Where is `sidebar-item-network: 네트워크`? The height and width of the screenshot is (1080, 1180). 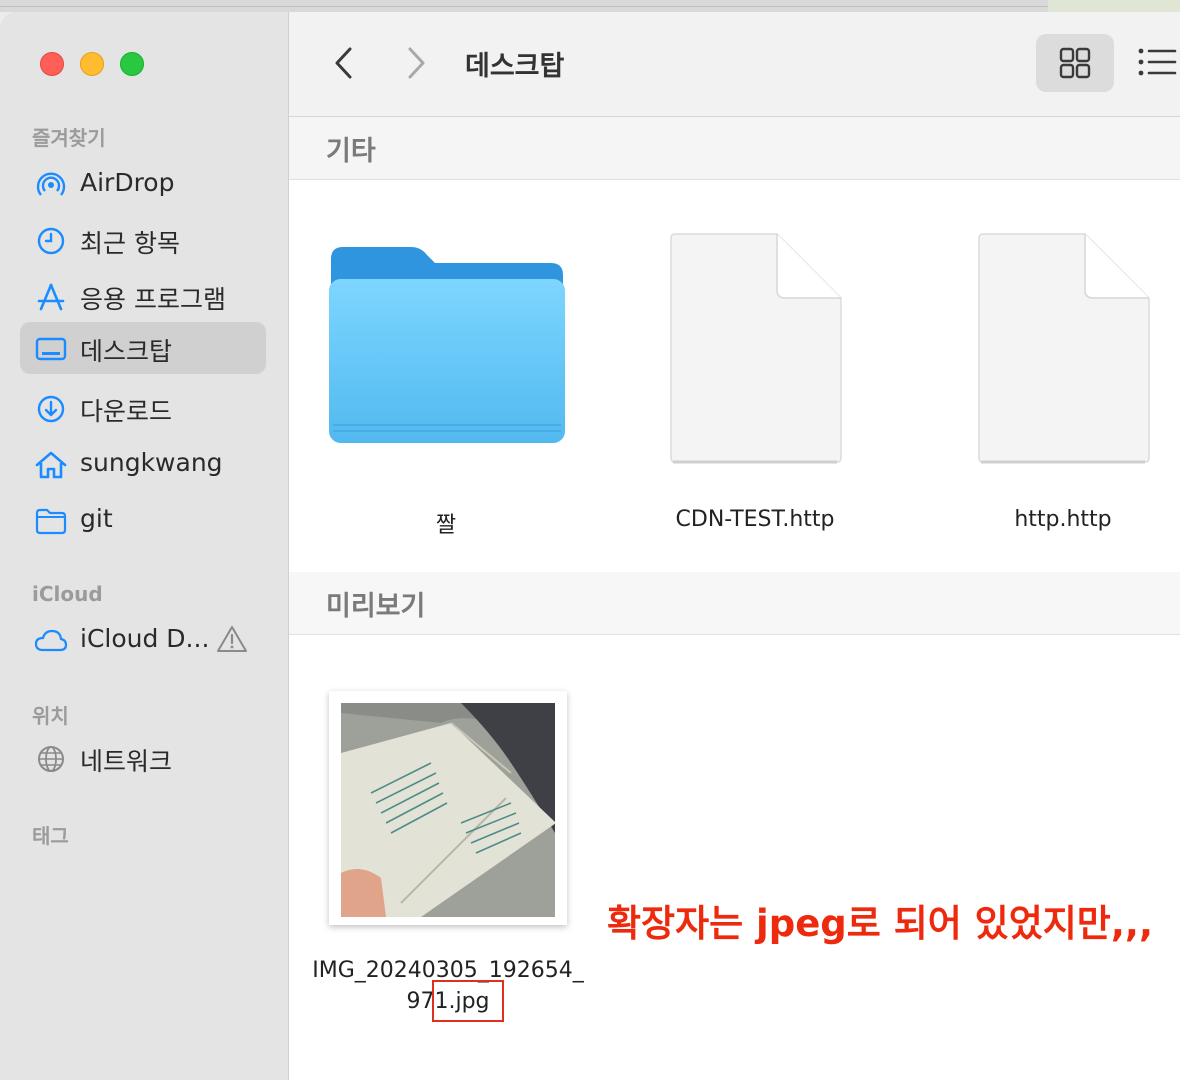
sidebar-item-network: 네트워크 is located at coordinates (143, 758).